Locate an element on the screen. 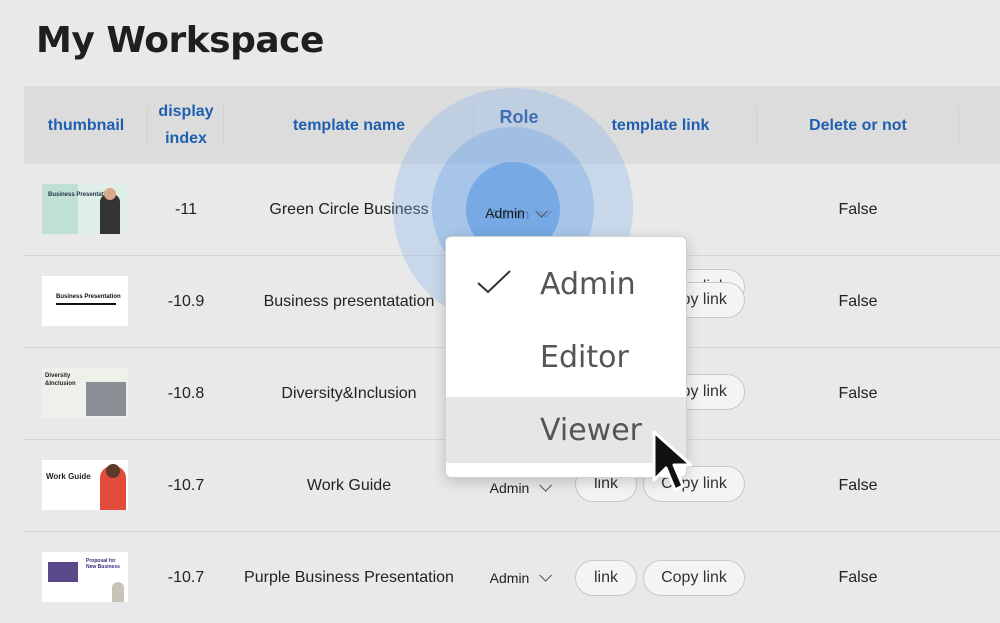 This screenshot has height=623, width=1000. template-name: Work Guide is located at coordinates (349, 485).